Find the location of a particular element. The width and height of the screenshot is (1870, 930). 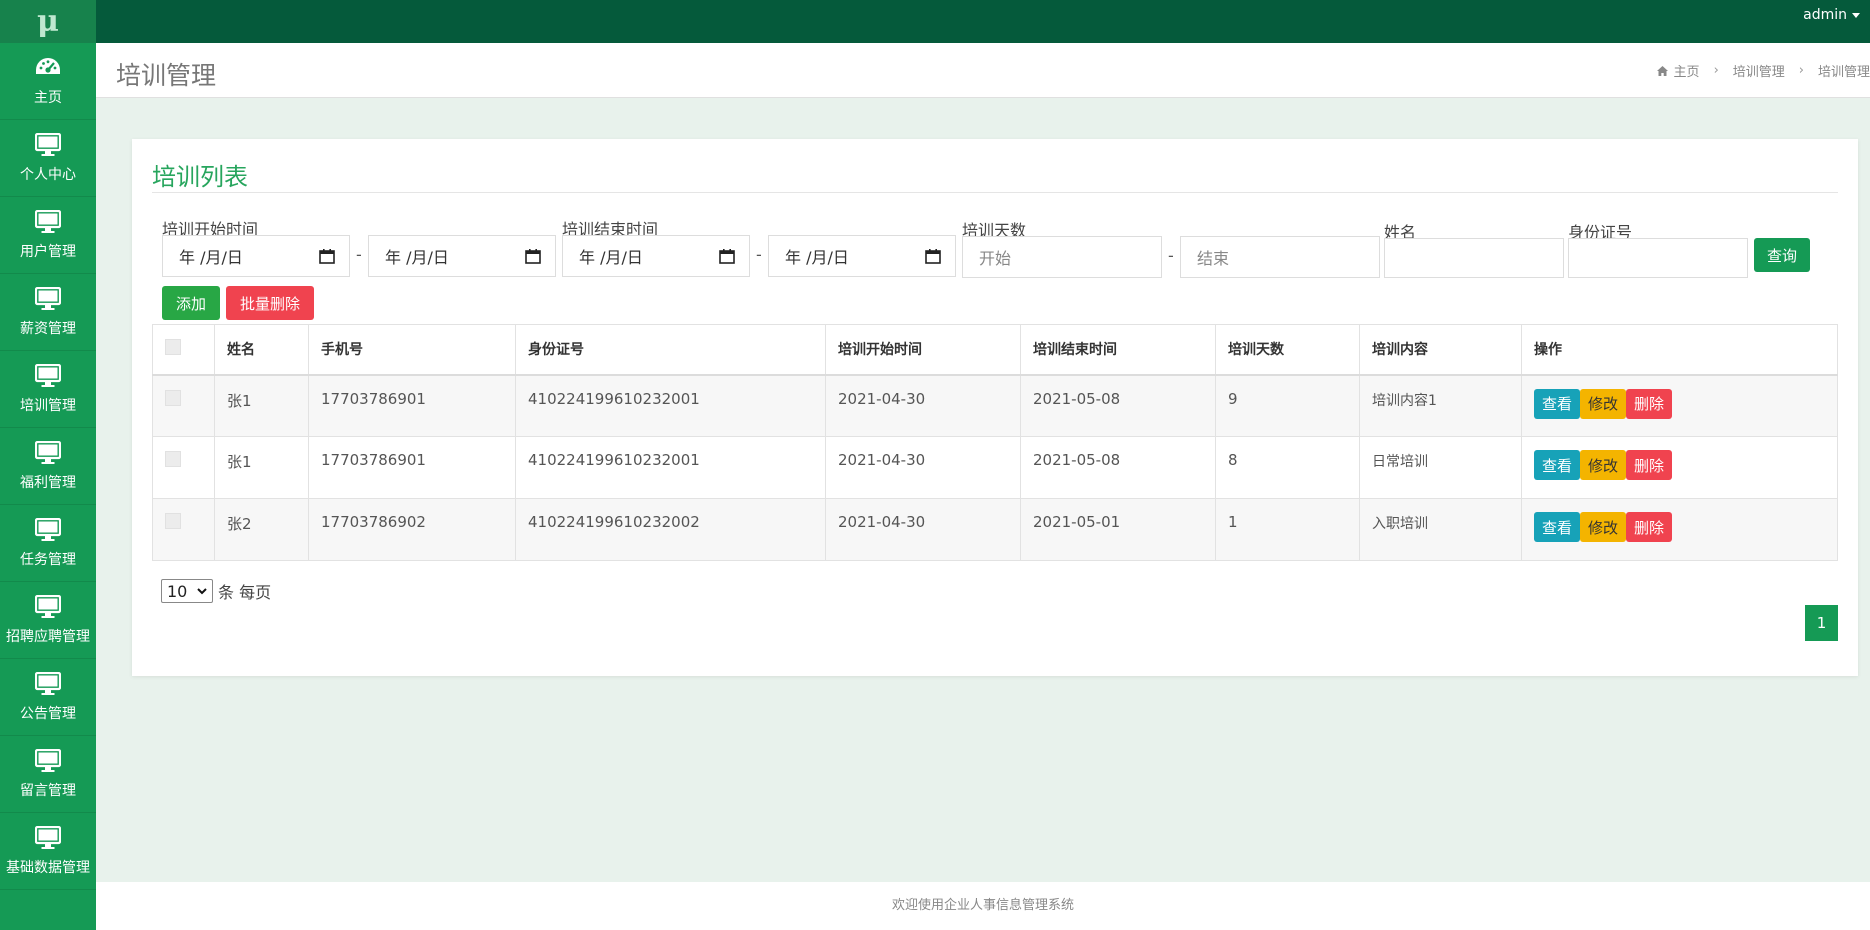

days-cell: 8 is located at coordinates (1287, 467).